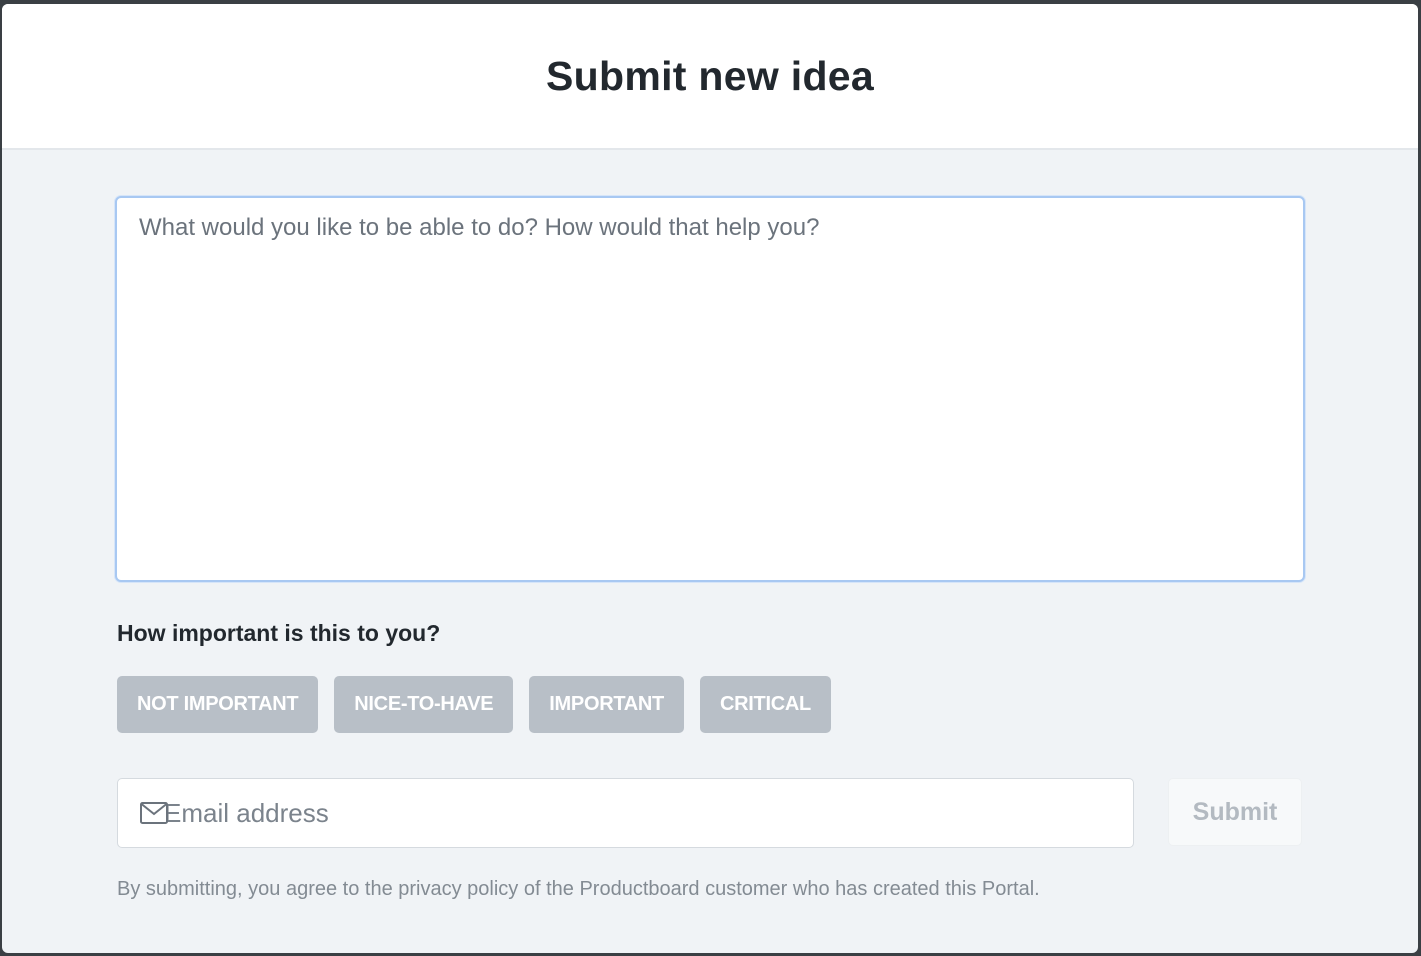 The height and width of the screenshot is (956, 1421). Describe the element at coordinates (155, 813) in the screenshot. I see `mail-icon` at that location.